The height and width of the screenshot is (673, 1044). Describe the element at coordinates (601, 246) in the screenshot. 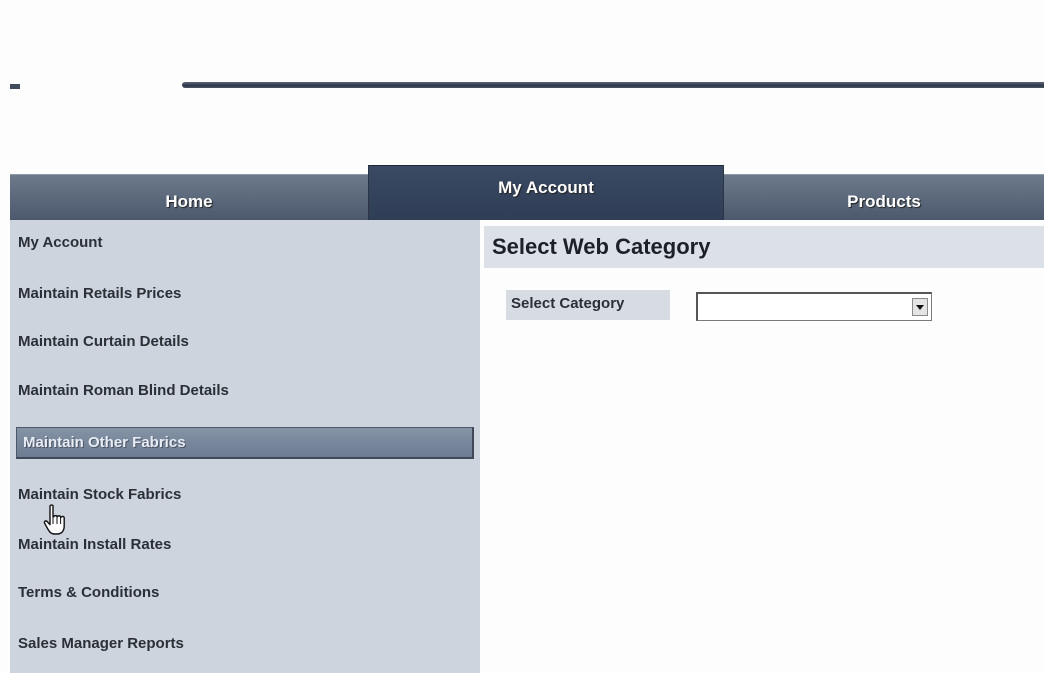

I see `page-title: Select Web Category` at that location.